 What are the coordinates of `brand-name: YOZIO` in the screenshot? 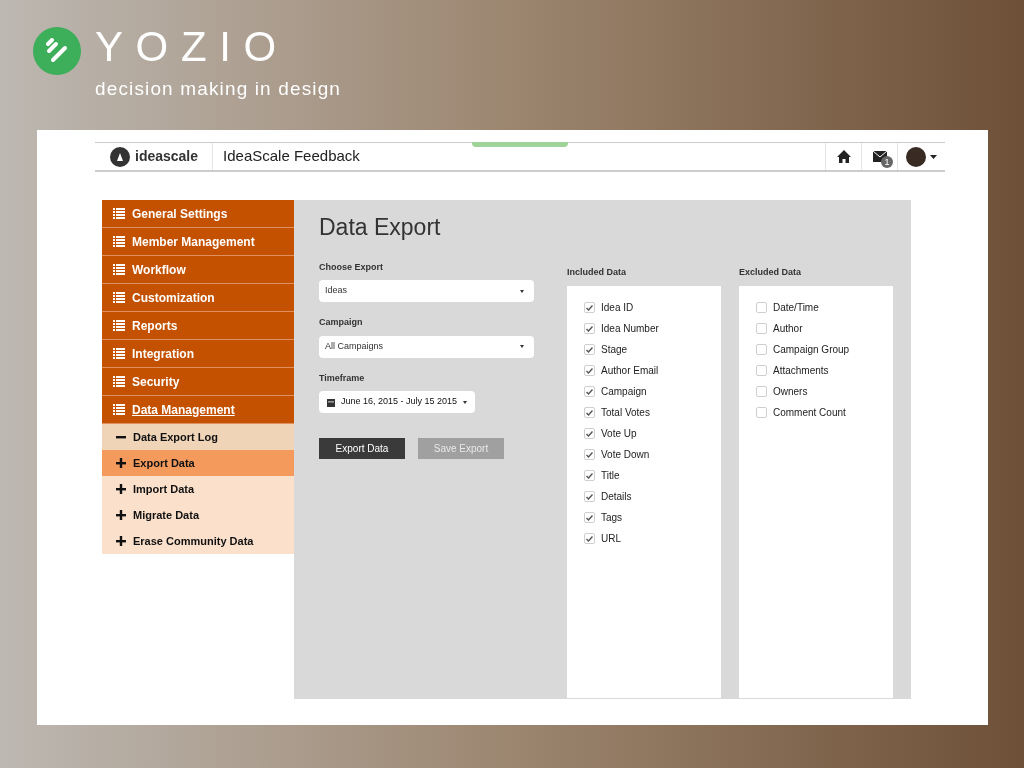 It's located at (192, 47).